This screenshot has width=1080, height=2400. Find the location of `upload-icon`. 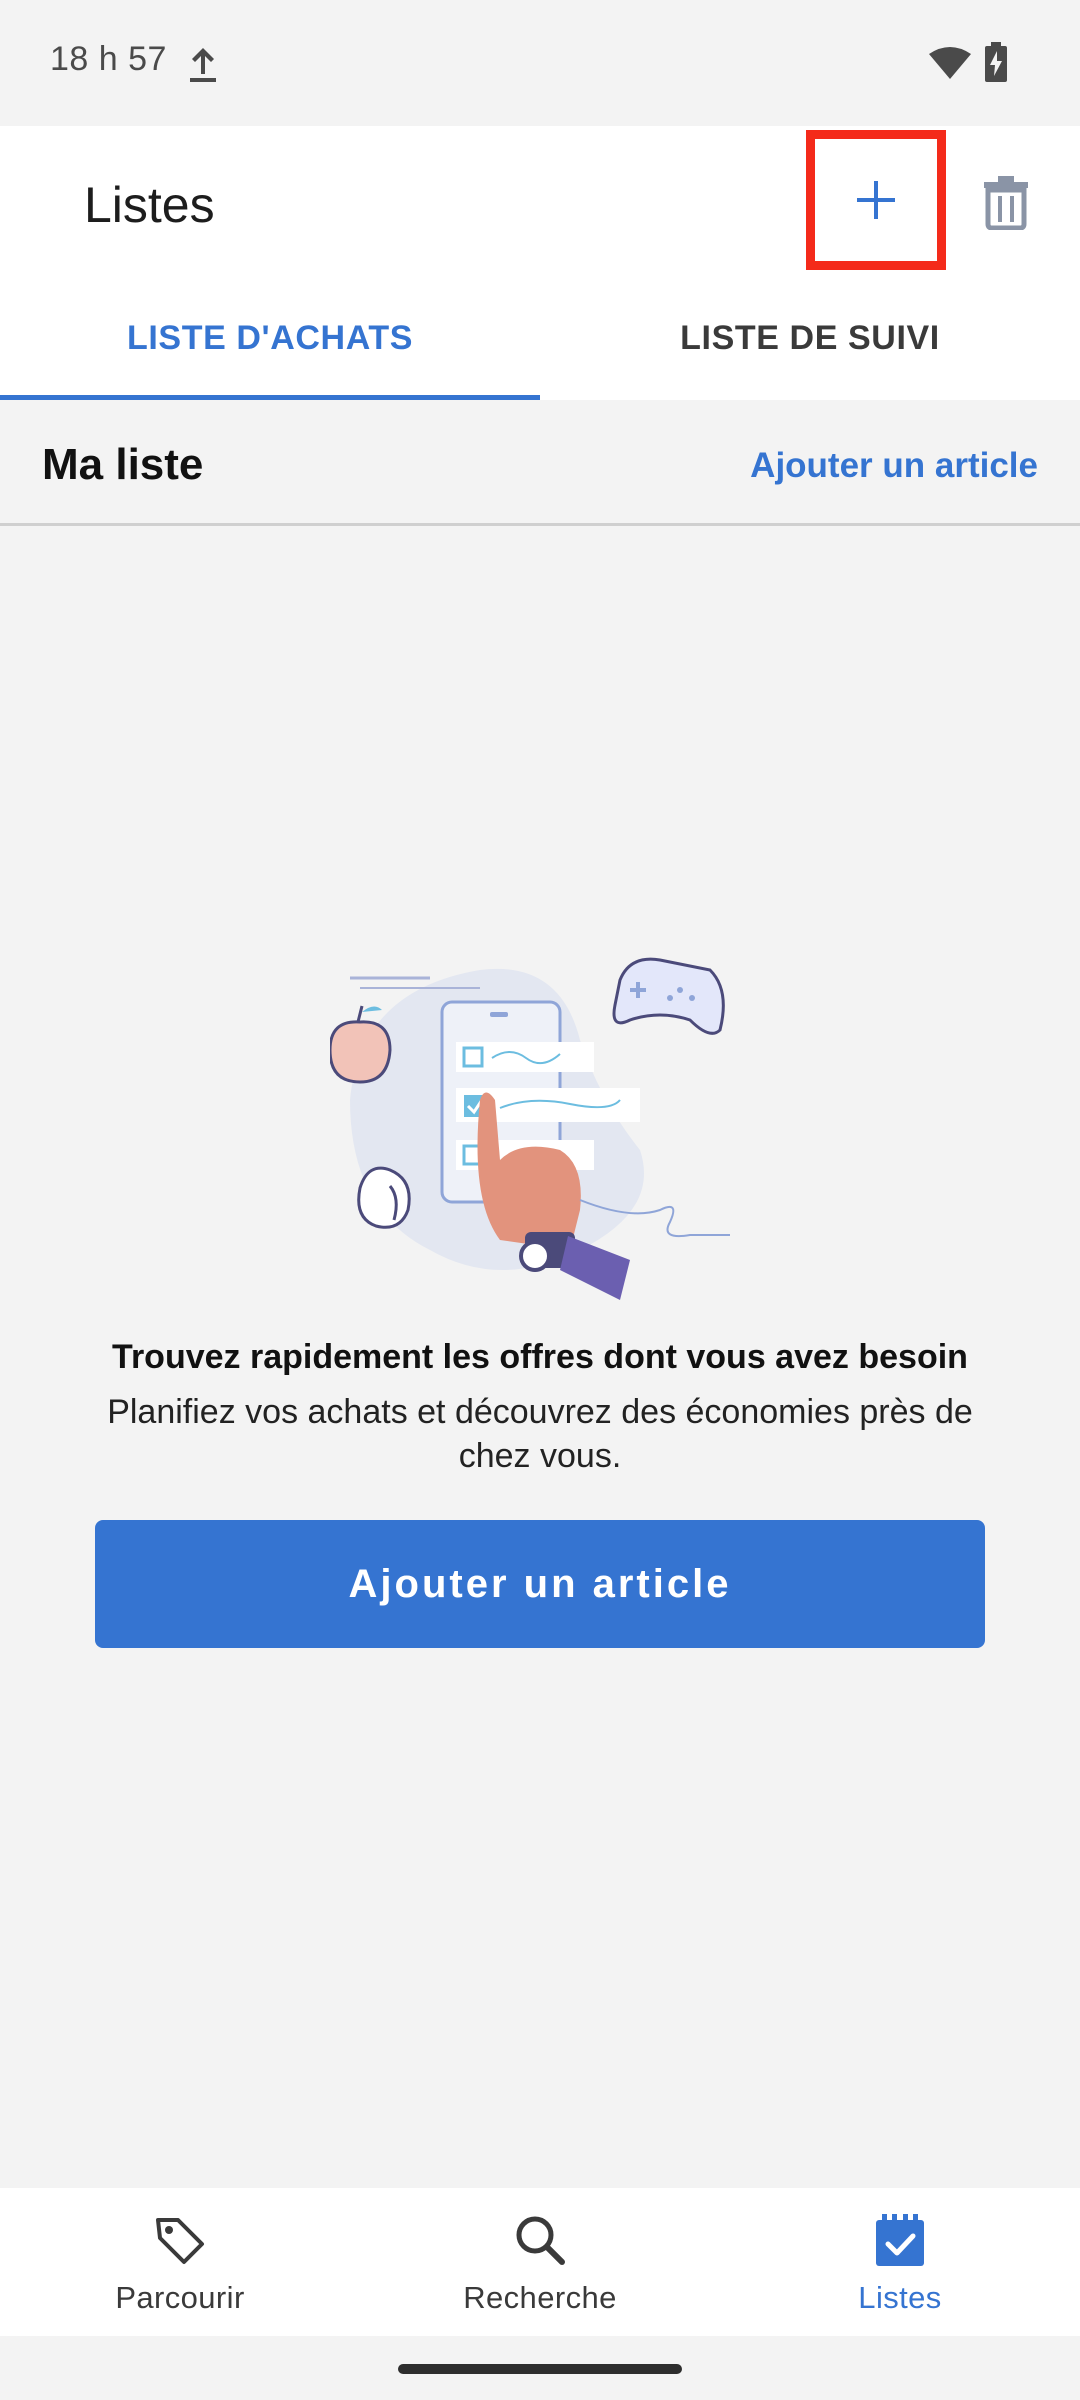

upload-icon is located at coordinates (203, 65).